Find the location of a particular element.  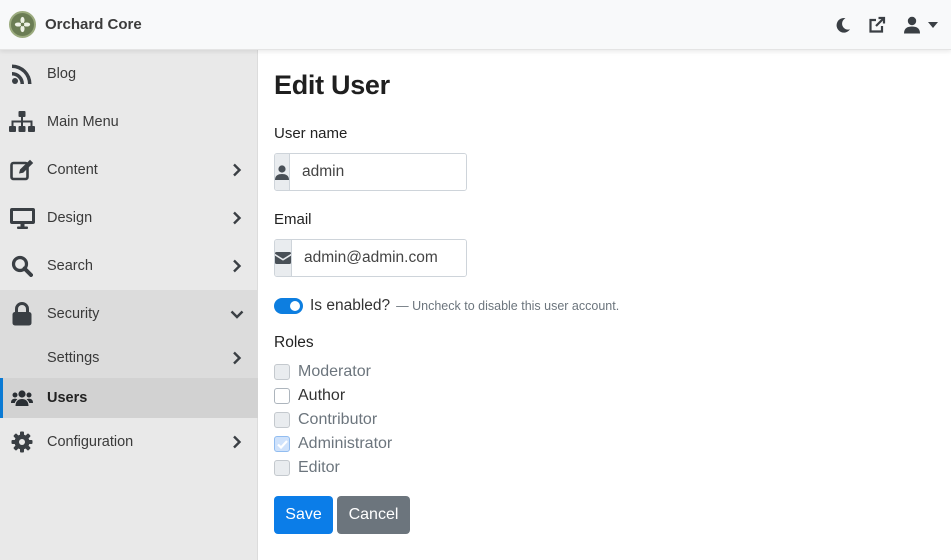

role-label: Contributor is located at coordinates (338, 419).